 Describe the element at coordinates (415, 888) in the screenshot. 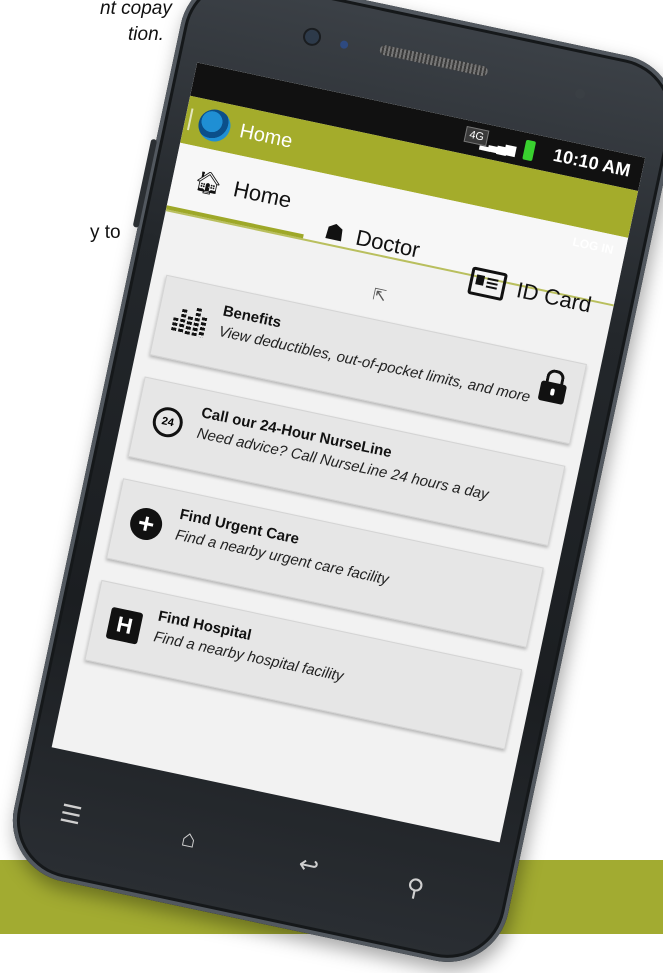

I see `search-key-icon: ⚲` at that location.